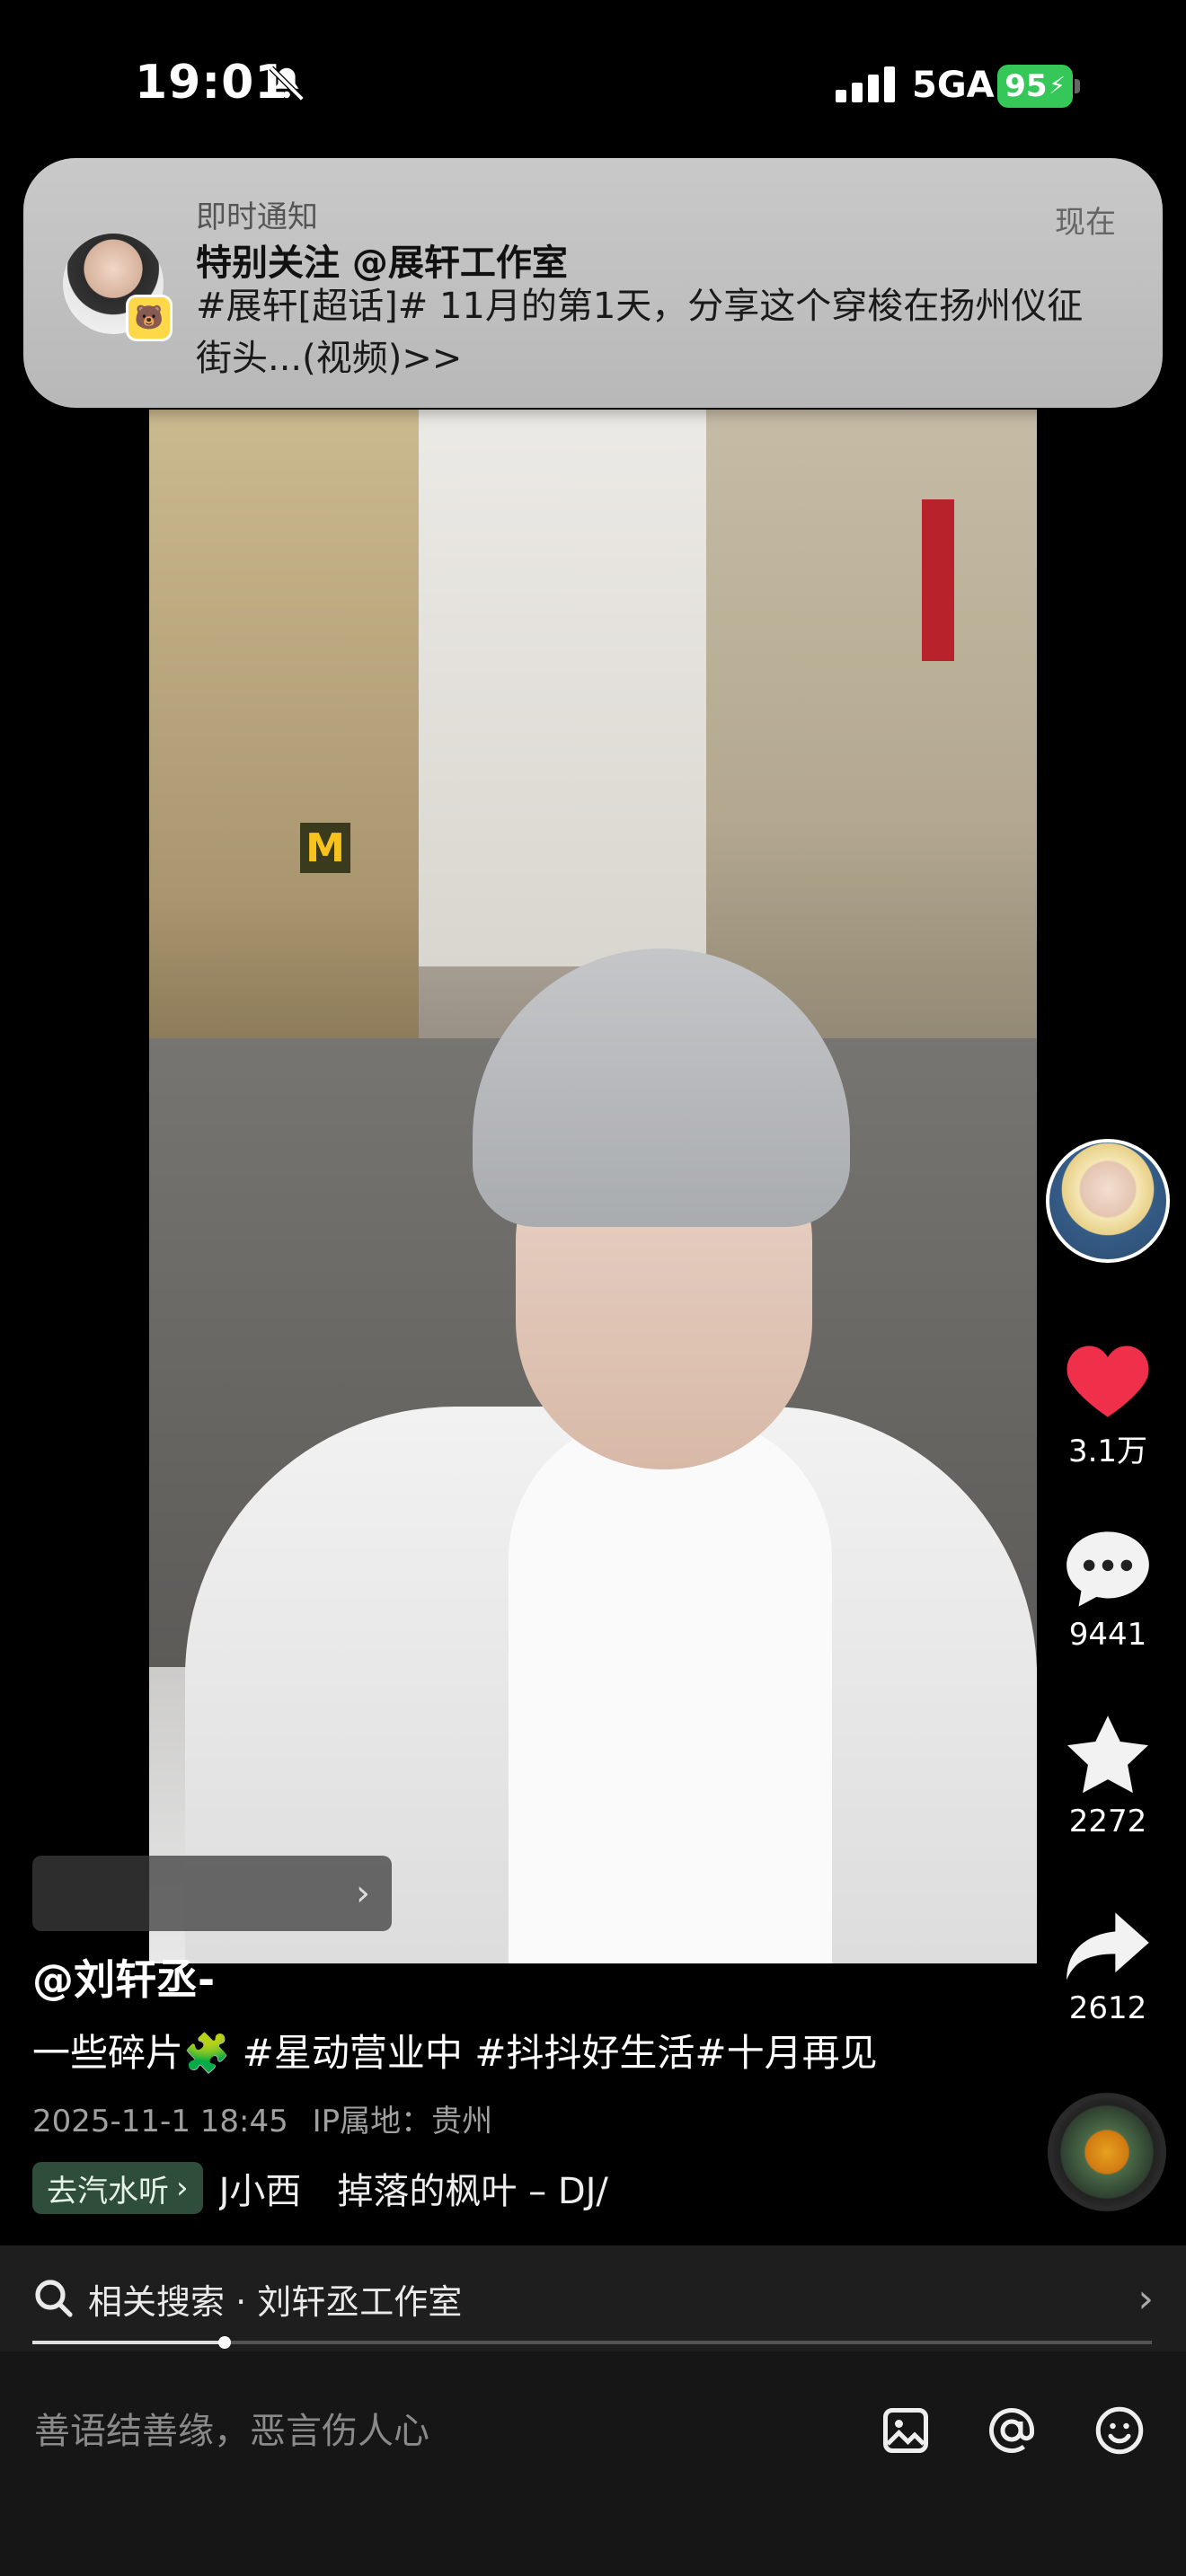 The image size is (1186, 2576). Describe the element at coordinates (257, 217) in the screenshot. I see `notification-category: 即时通知` at that location.